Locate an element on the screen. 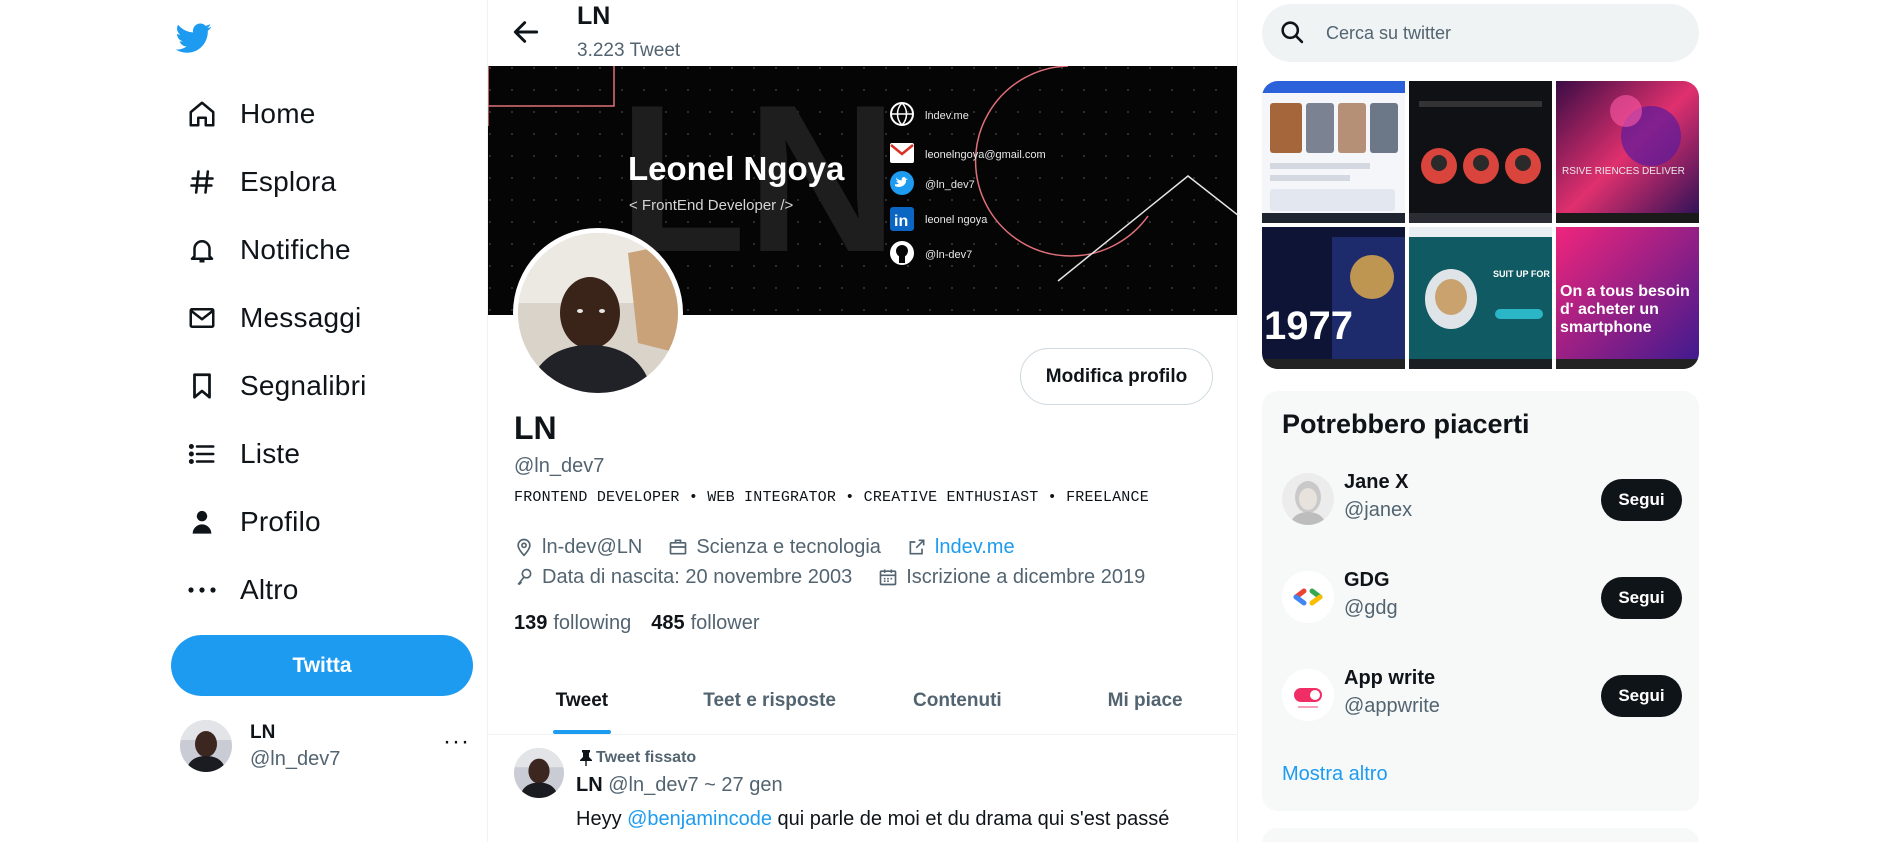 This screenshot has width=1897, height=842. profile-avatar is located at coordinates (598, 313).